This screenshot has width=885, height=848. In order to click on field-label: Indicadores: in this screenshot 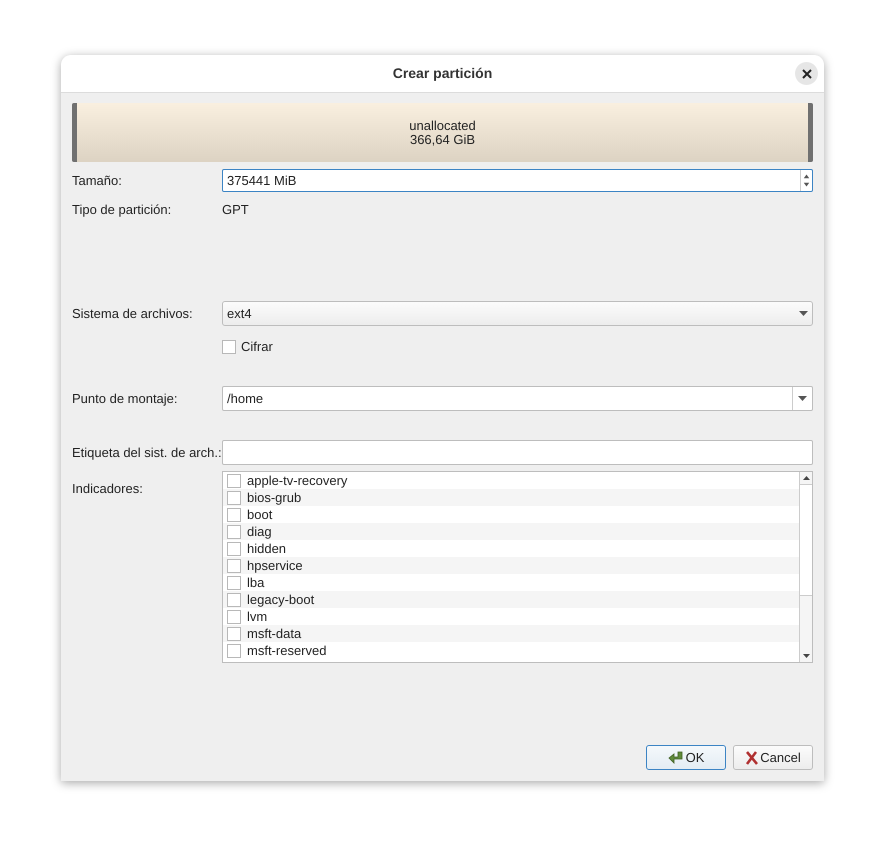, I will do `click(108, 489)`.